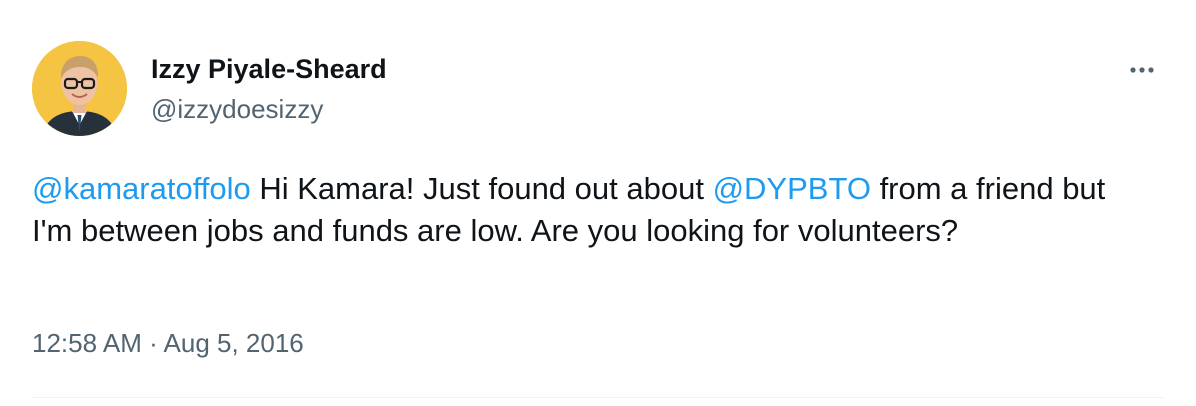 The width and height of the screenshot is (1196, 406). I want to click on divider, so click(598, 397).